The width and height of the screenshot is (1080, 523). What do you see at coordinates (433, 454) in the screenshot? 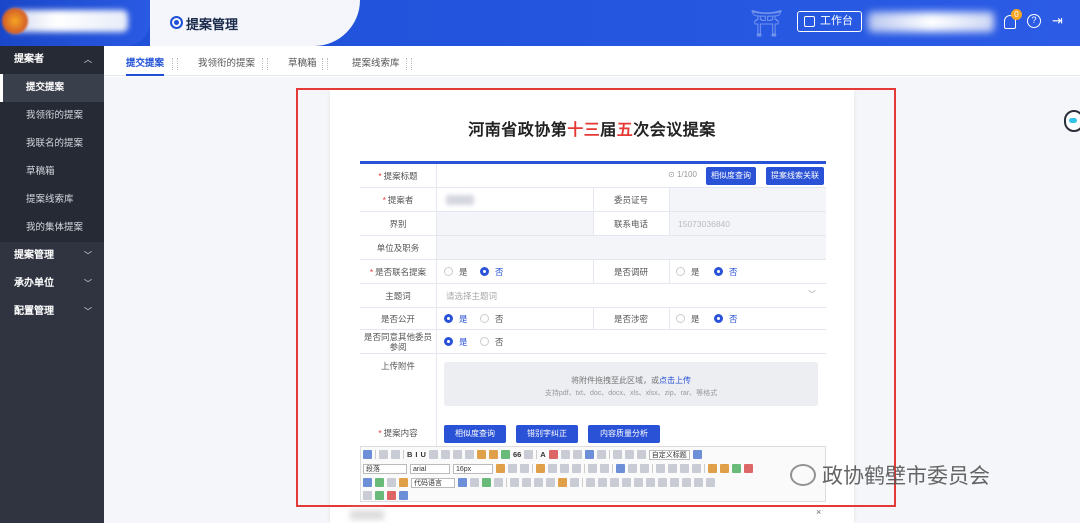
I see `font-border-icon` at bounding box center [433, 454].